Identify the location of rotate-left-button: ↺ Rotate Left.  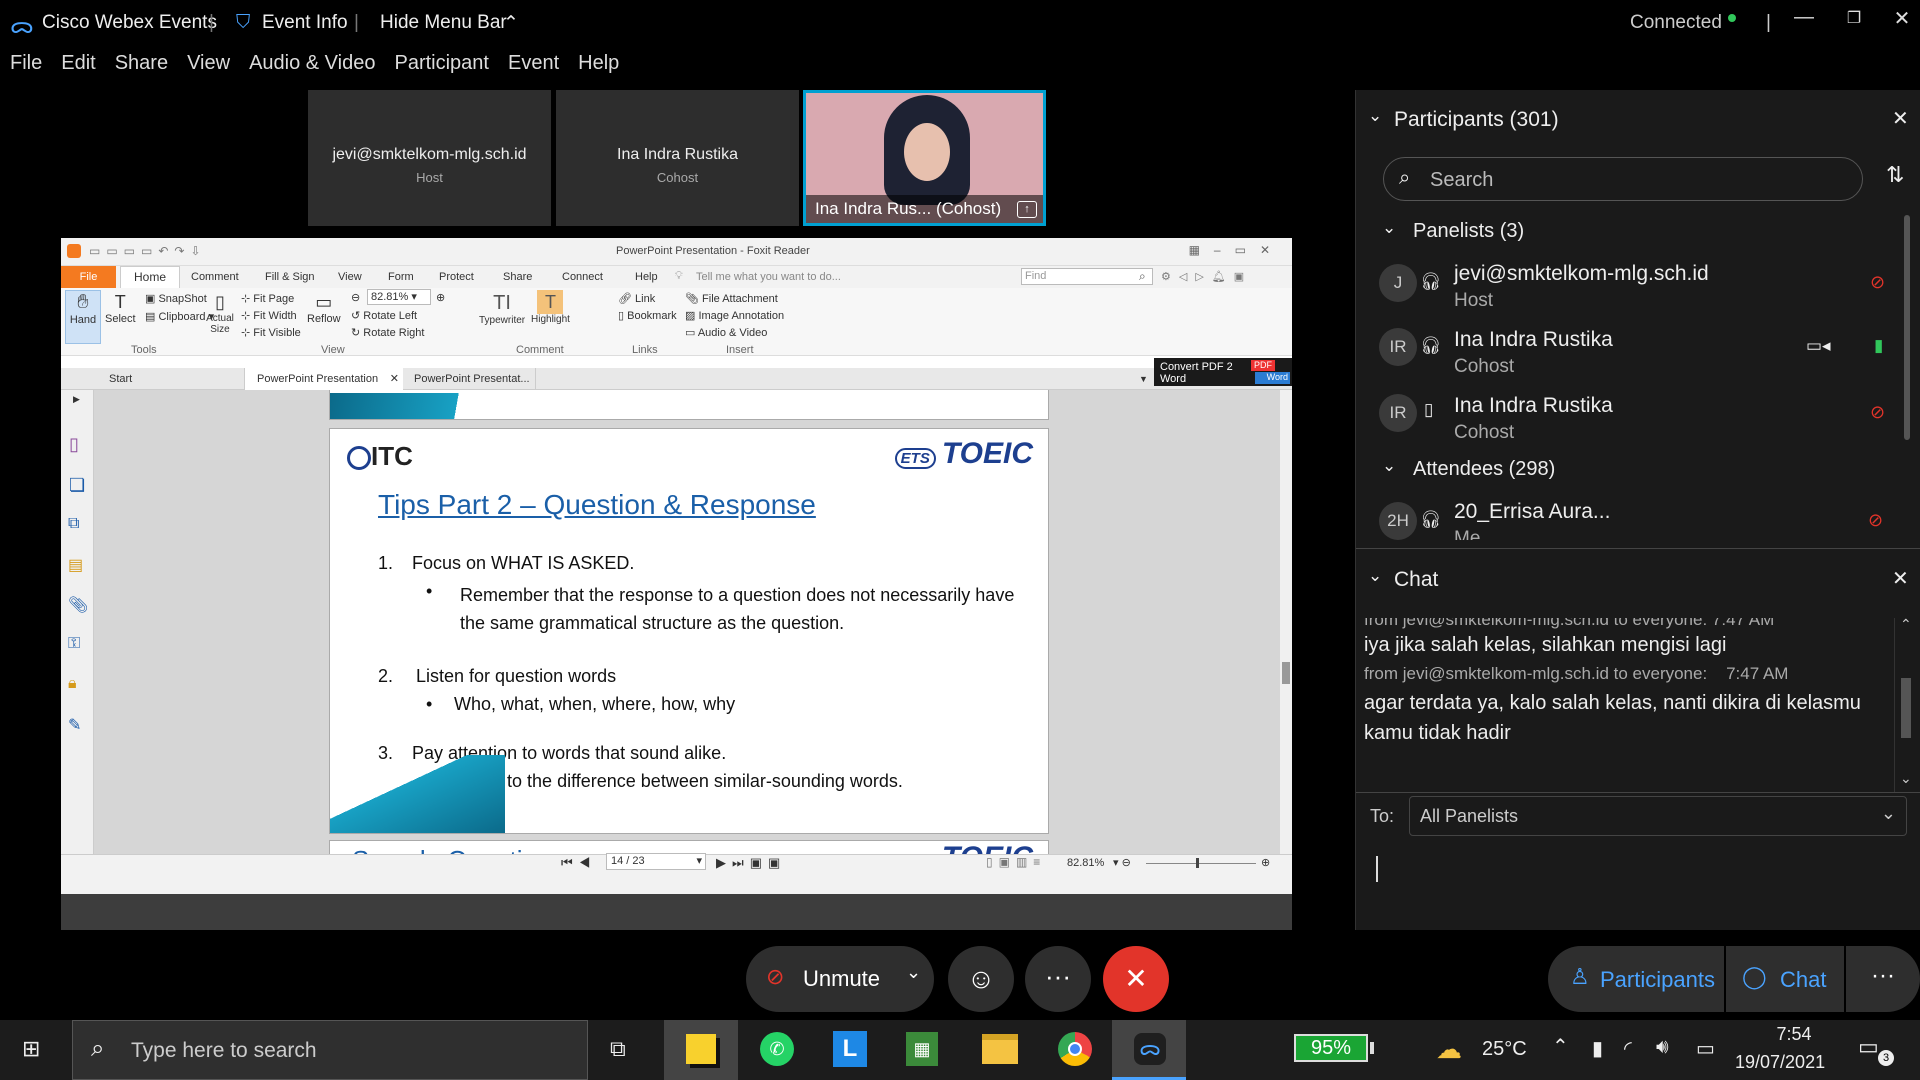
(384, 315).